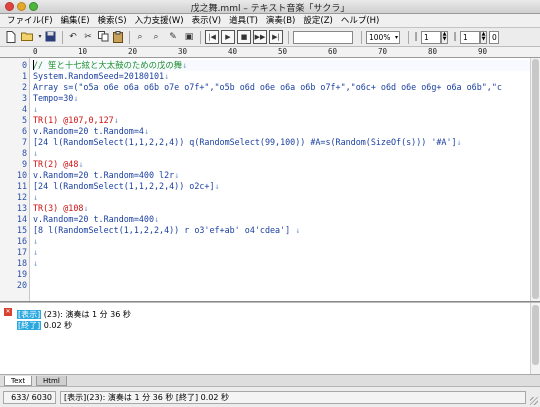  I want to click on line-code: v.Random=20 t.Random=4↓, so click(91, 131).